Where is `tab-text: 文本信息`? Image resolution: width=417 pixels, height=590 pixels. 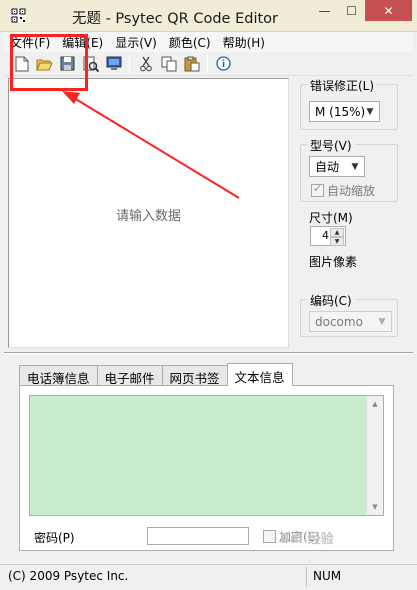 tab-text: 文本信息 is located at coordinates (259, 374).